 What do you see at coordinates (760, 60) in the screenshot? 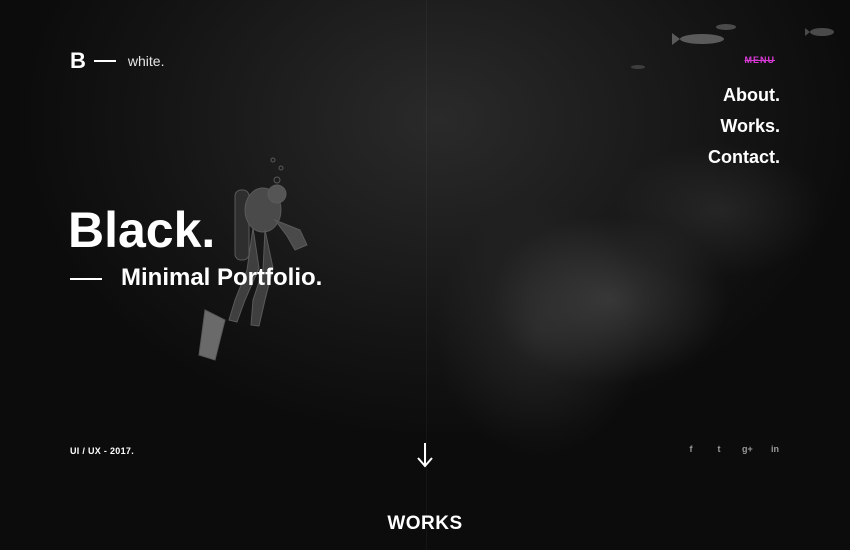
I see `menu-button: MENU` at bounding box center [760, 60].